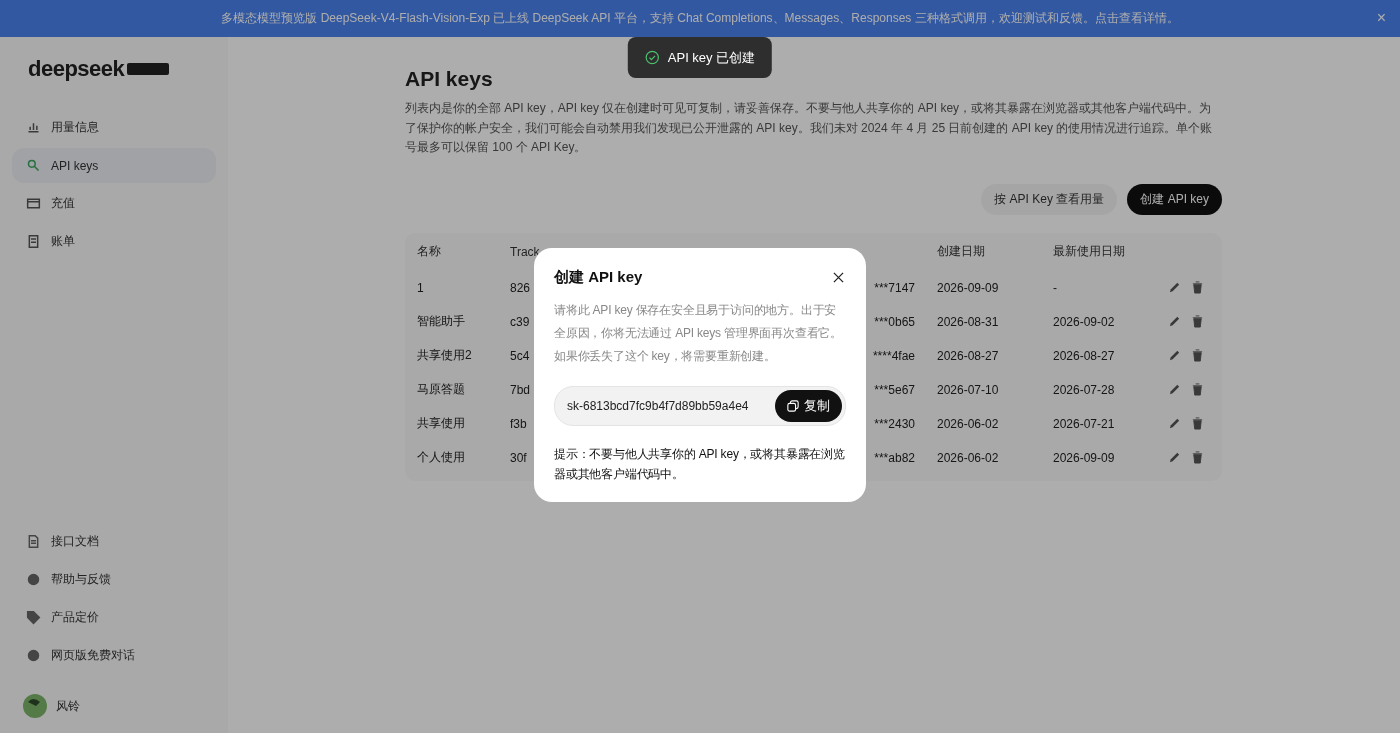 The width and height of the screenshot is (1400, 733). What do you see at coordinates (838, 277) in the screenshot?
I see `close-icon` at bounding box center [838, 277].